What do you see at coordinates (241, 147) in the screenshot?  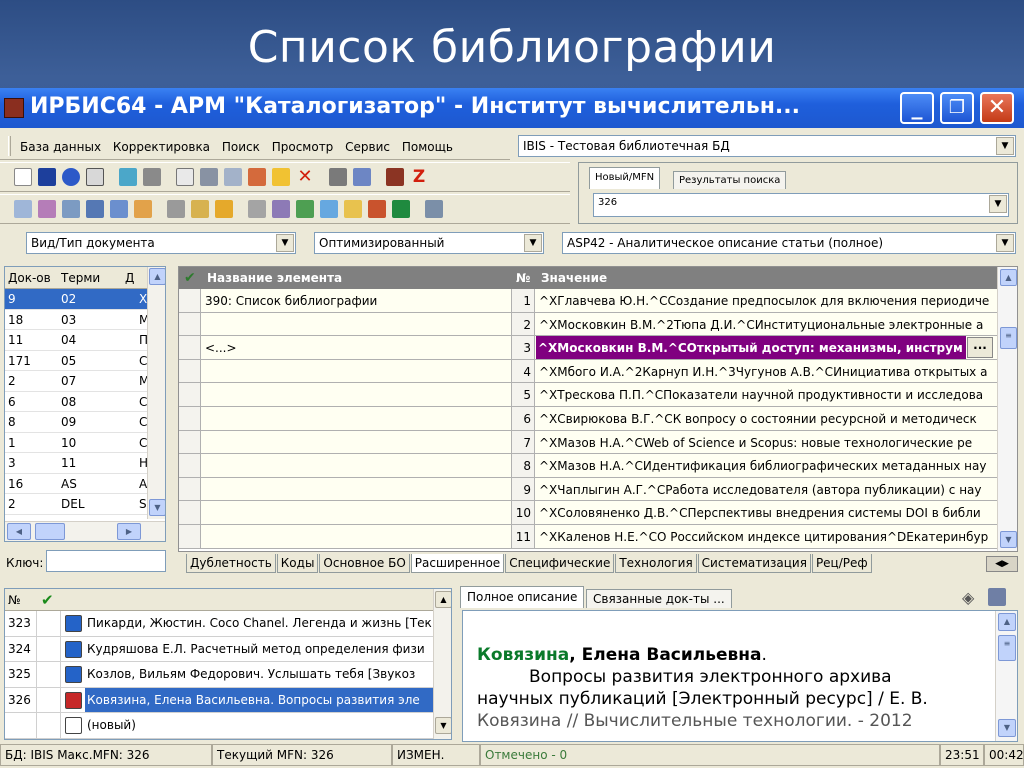 I see `menu-search: Поиск` at bounding box center [241, 147].